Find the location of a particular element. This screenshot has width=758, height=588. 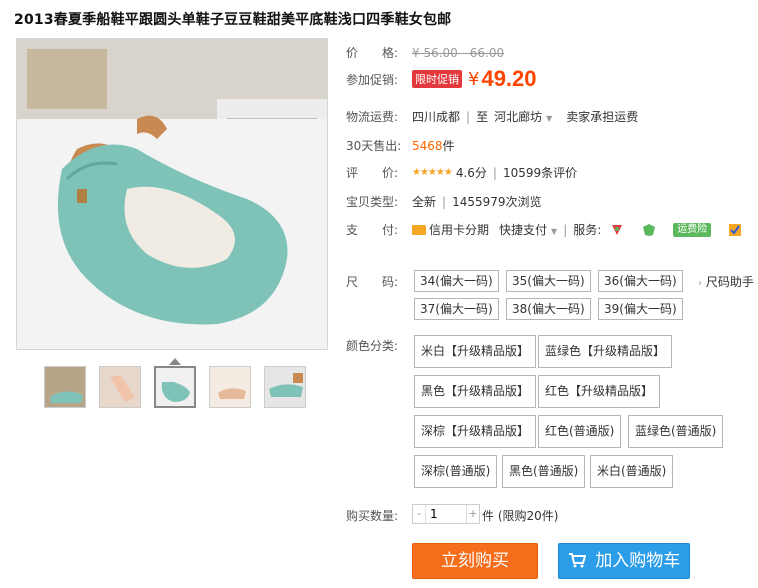

size-guide-link: › 尺码助手 is located at coordinates (726, 281).